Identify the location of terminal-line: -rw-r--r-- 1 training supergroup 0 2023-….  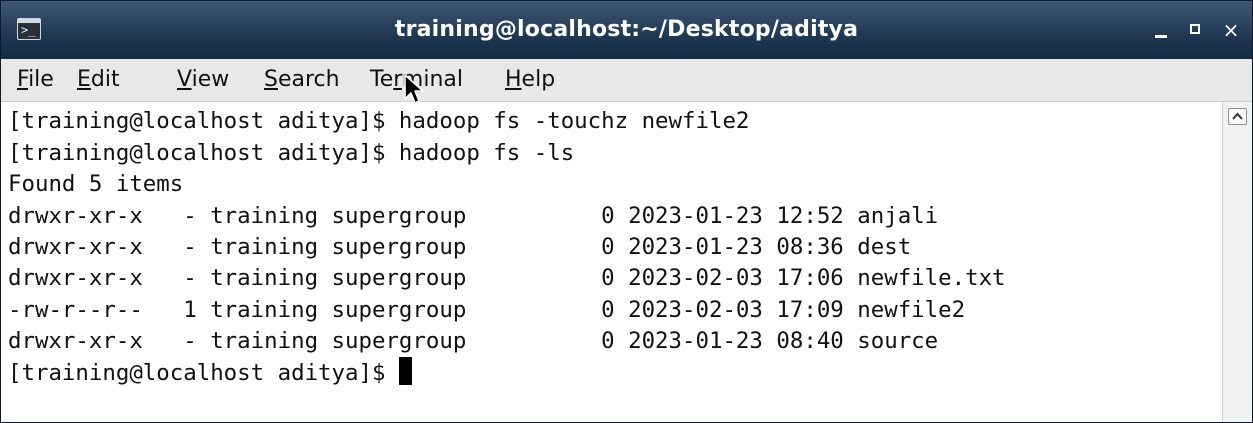
(487, 310).